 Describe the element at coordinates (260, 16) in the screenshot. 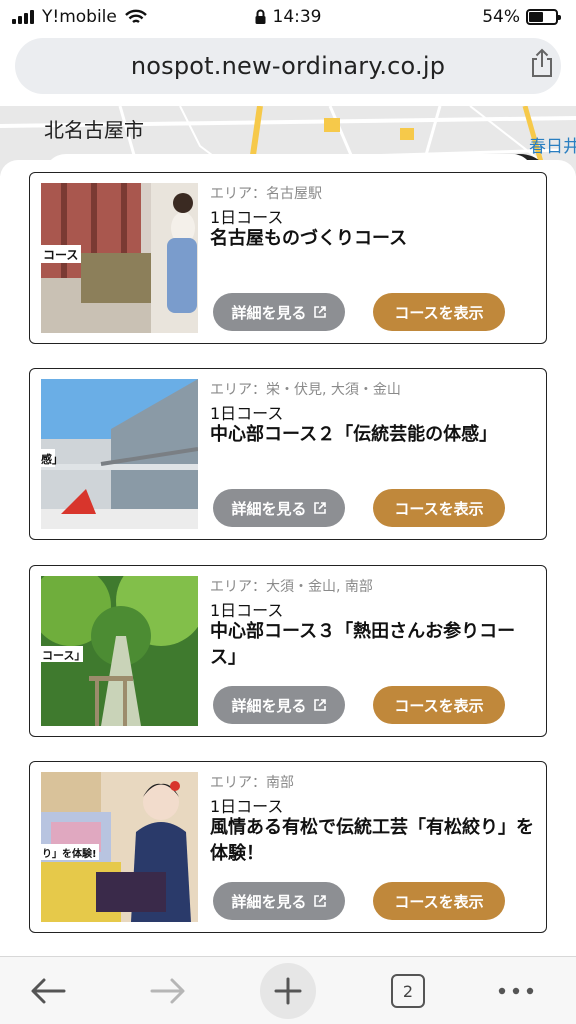

I see `lock-icon` at that location.